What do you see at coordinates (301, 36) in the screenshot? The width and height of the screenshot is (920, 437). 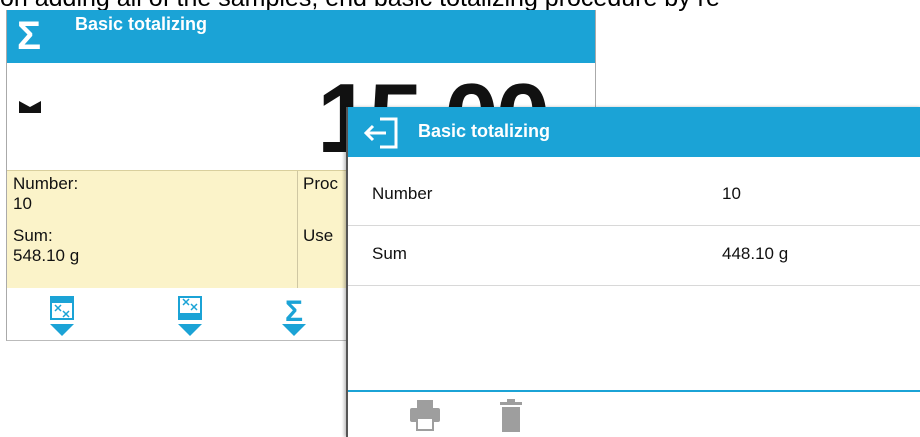 I see `main-header: Σ Basic totalizing` at bounding box center [301, 36].